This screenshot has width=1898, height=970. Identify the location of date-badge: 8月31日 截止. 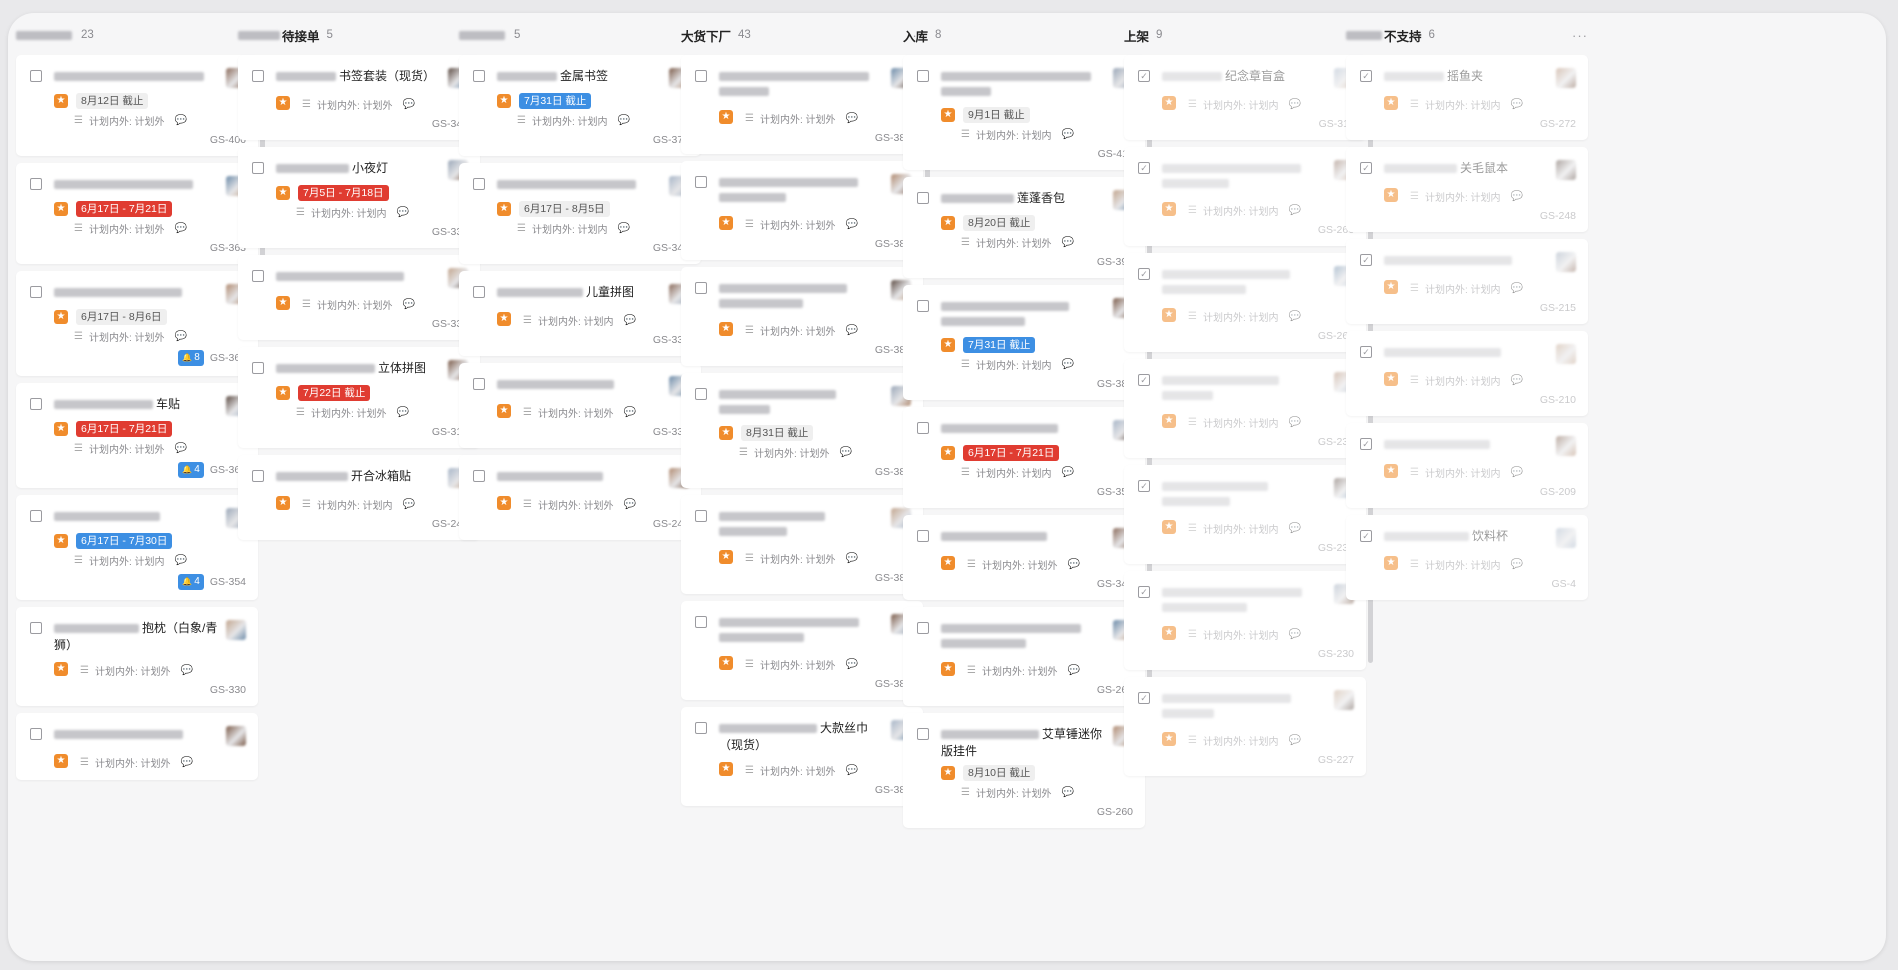
(777, 433).